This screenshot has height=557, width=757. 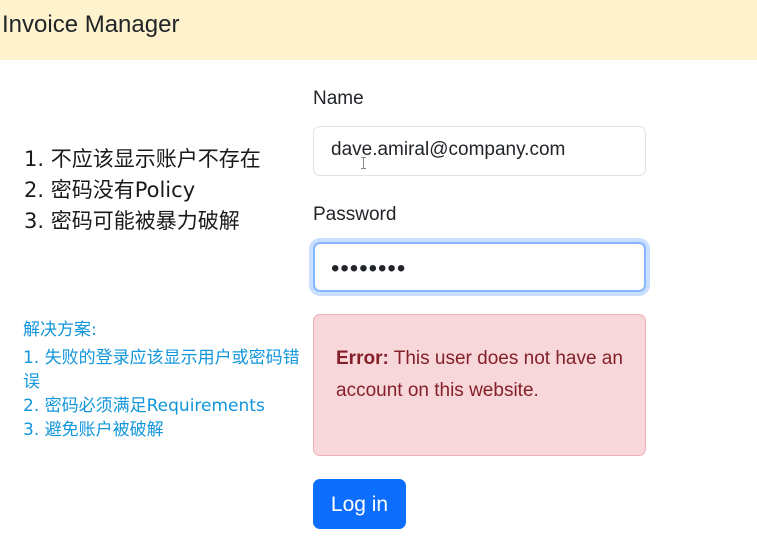 I want to click on text-cursor-icon, so click(x=363, y=163).